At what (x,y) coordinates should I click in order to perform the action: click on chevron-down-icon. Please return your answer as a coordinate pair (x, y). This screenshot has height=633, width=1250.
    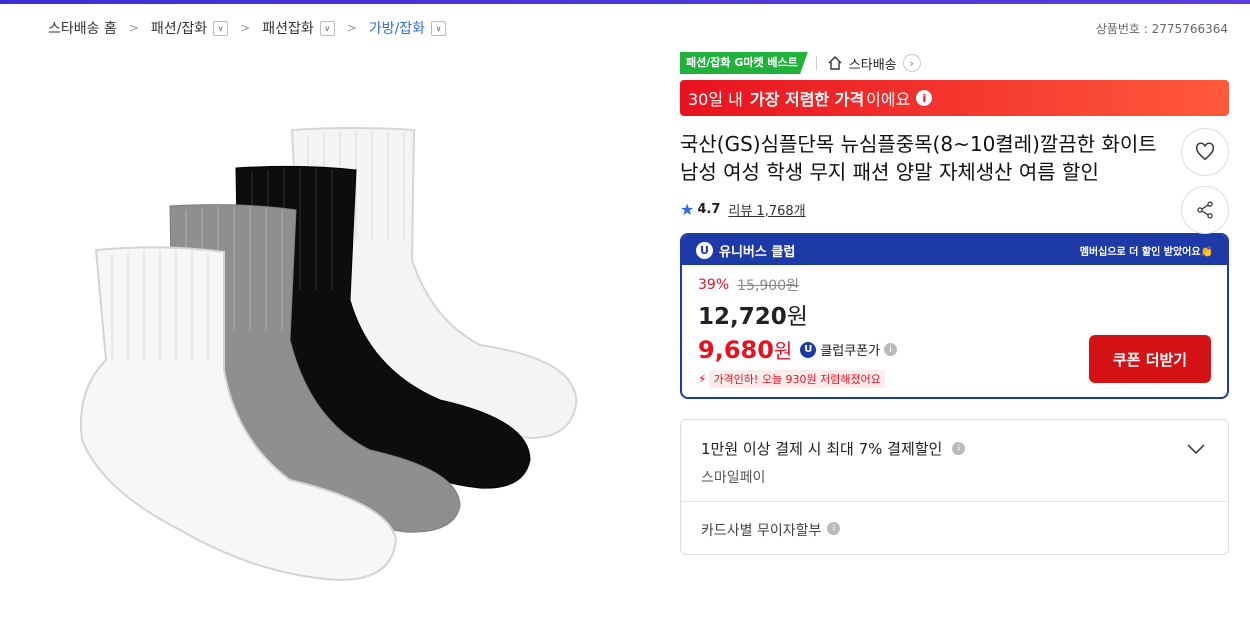
    Looking at the image, I should click on (1196, 449).